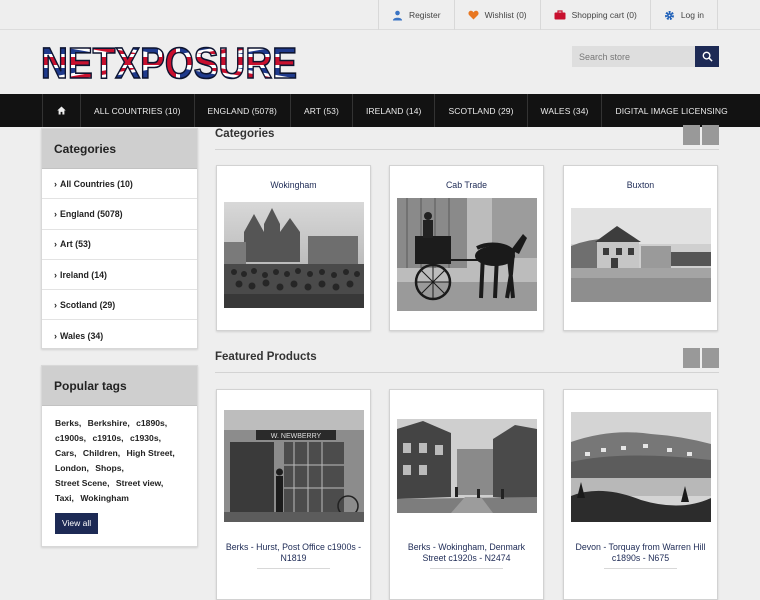 The width and height of the screenshot is (760, 600). I want to click on nav-ireland: IRELAND (14), so click(393, 110).